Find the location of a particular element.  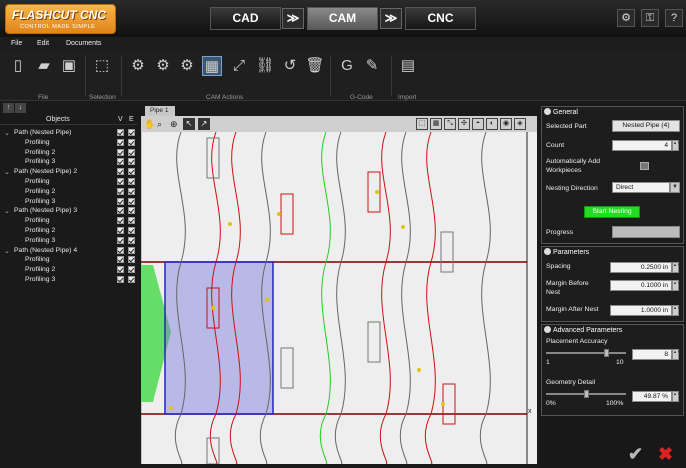

placement-accuracy-stepper: ▲▼ is located at coordinates (676, 354).